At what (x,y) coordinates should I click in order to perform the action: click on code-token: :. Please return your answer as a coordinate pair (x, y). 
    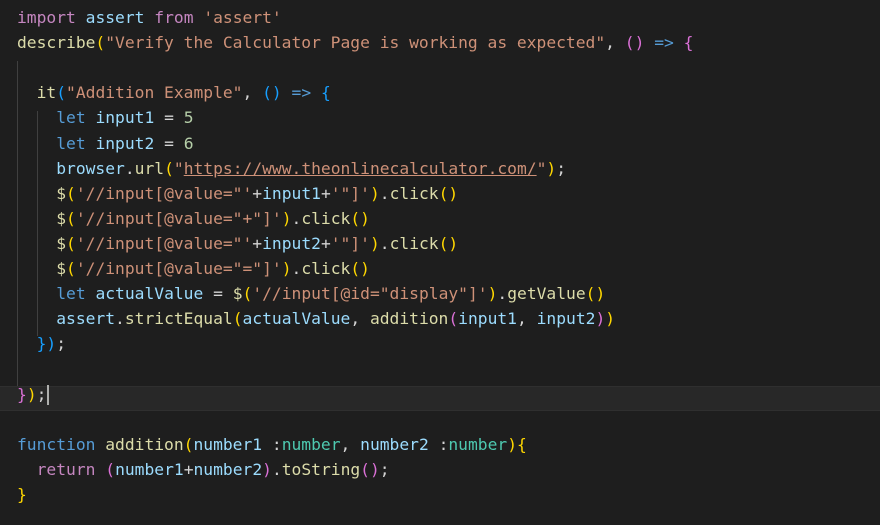
    Looking at the image, I should click on (272, 444).